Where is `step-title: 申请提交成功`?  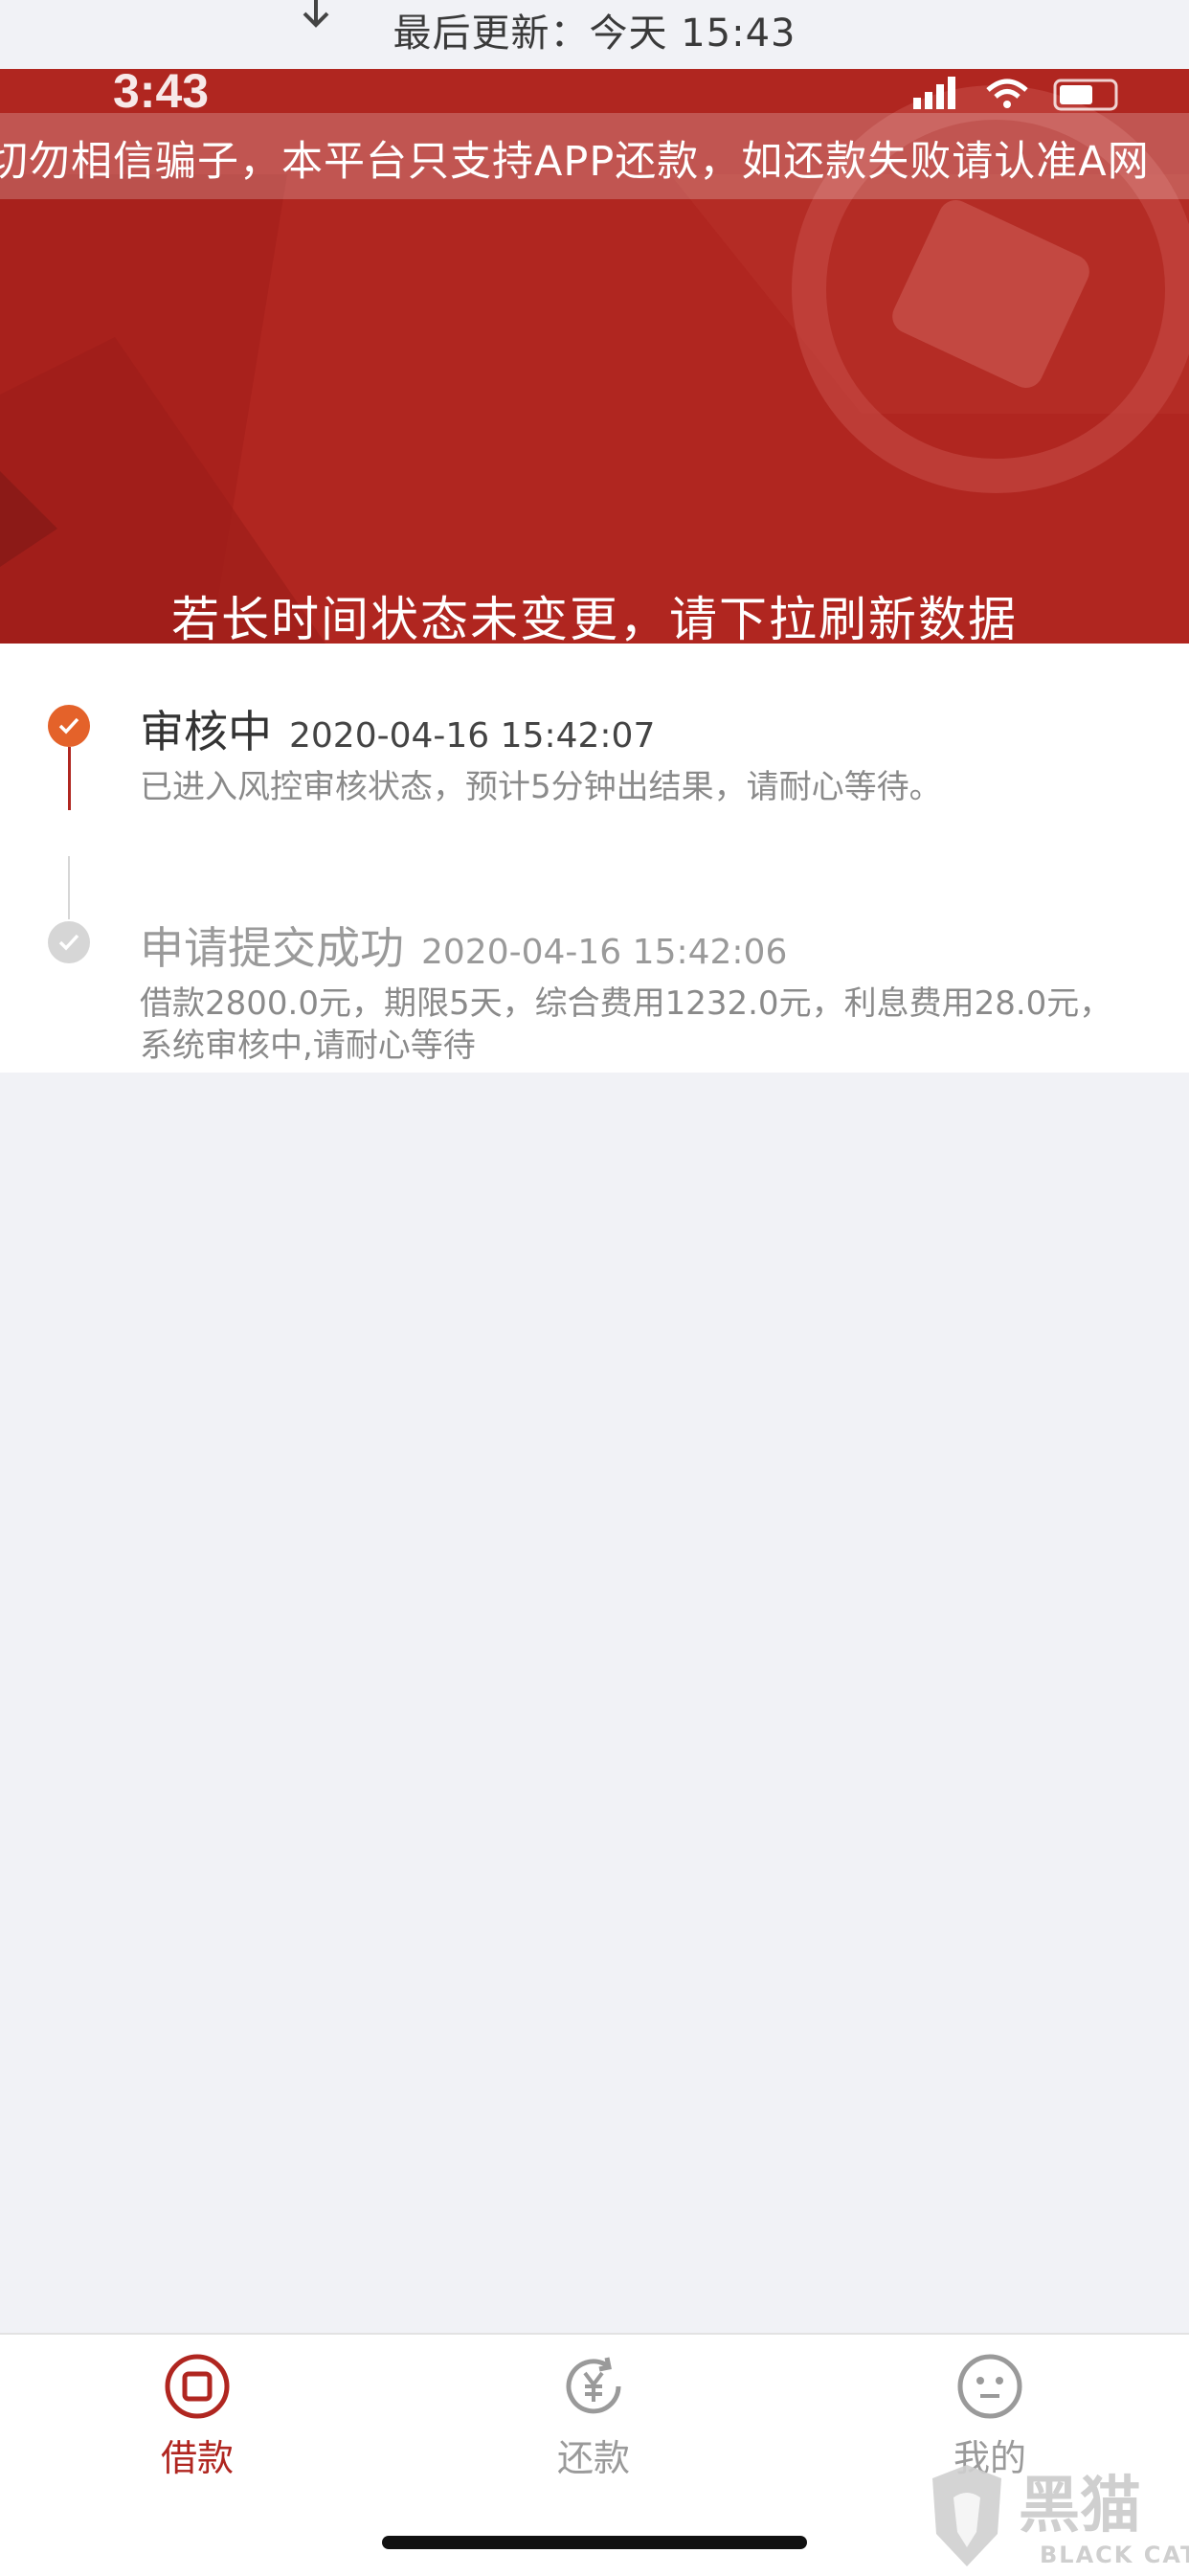
step-title: 申请提交成功 is located at coordinates (272, 948).